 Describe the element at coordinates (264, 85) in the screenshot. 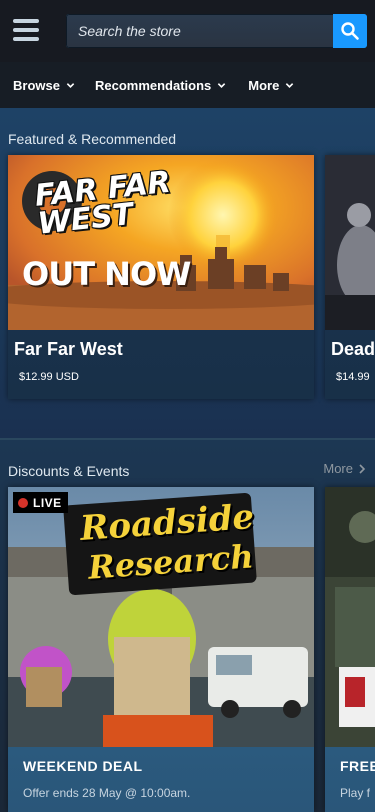

I see `nav-more-label: More` at that location.